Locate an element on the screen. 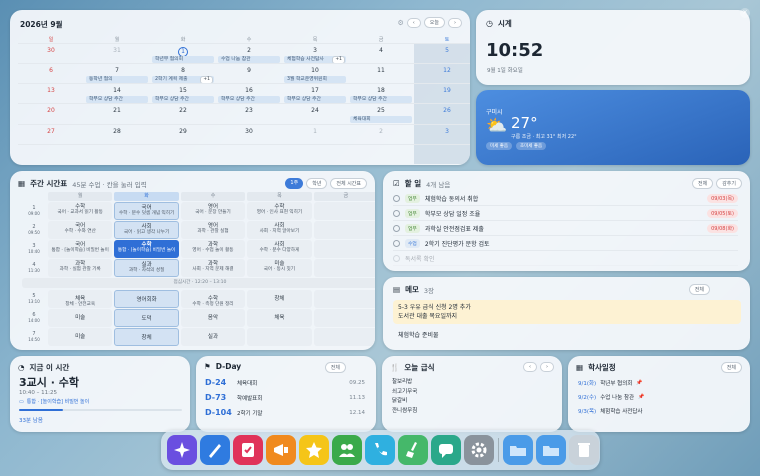  calendar-day: 21 is located at coordinates (117, 113).